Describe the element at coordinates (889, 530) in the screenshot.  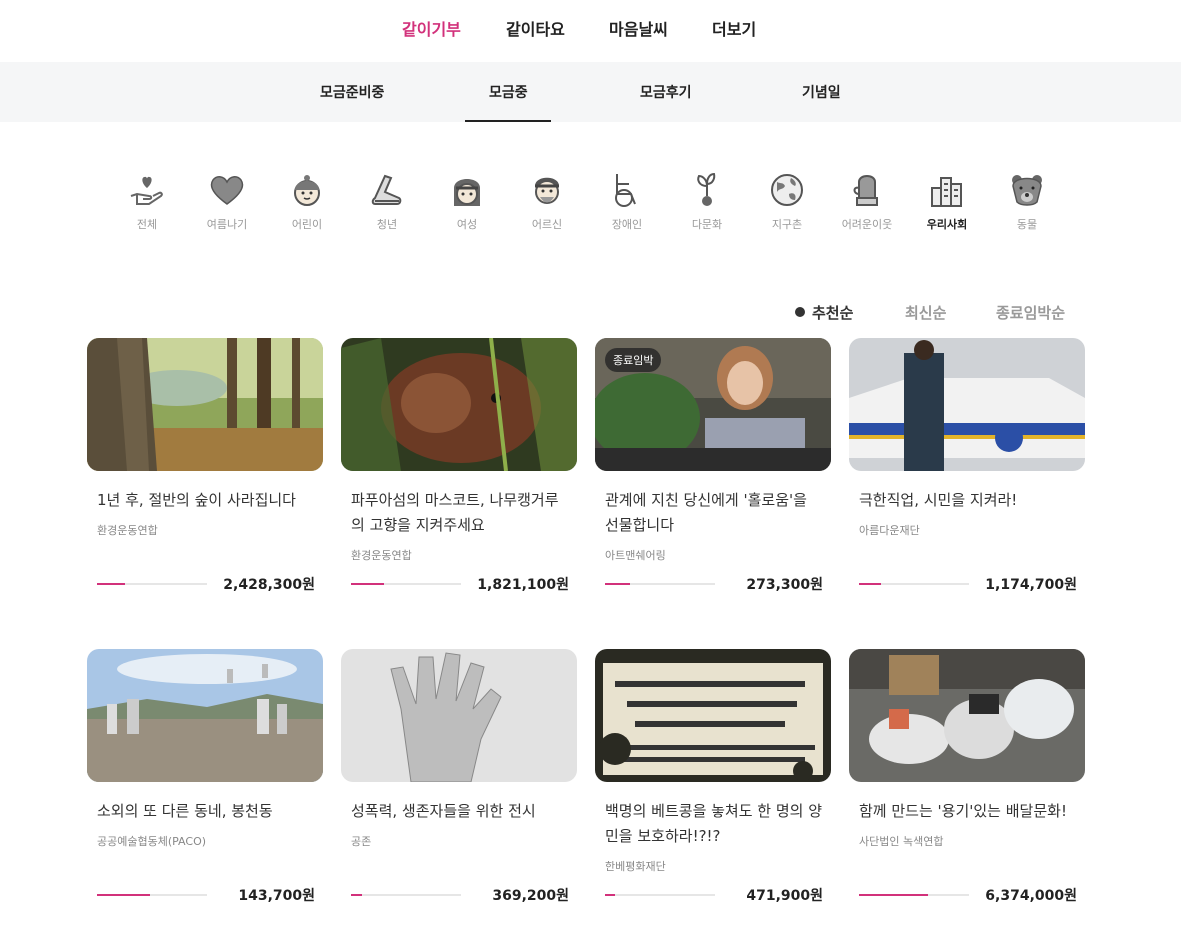
I see `campaign-org: 아름다운재단` at that location.